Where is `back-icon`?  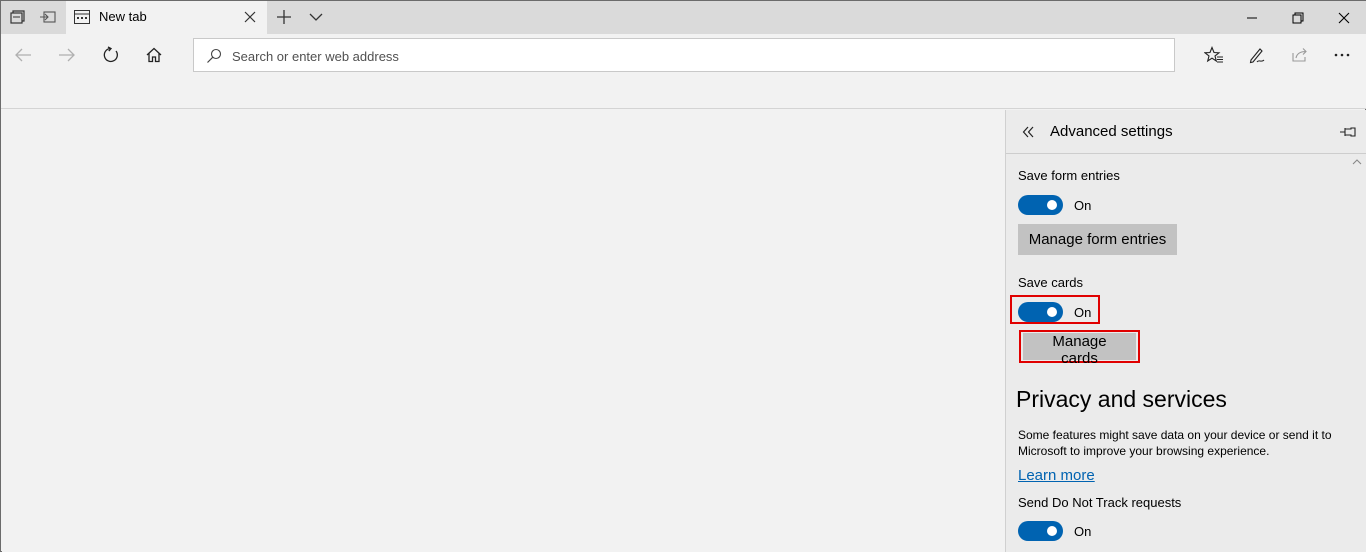 back-icon is located at coordinates (23, 55).